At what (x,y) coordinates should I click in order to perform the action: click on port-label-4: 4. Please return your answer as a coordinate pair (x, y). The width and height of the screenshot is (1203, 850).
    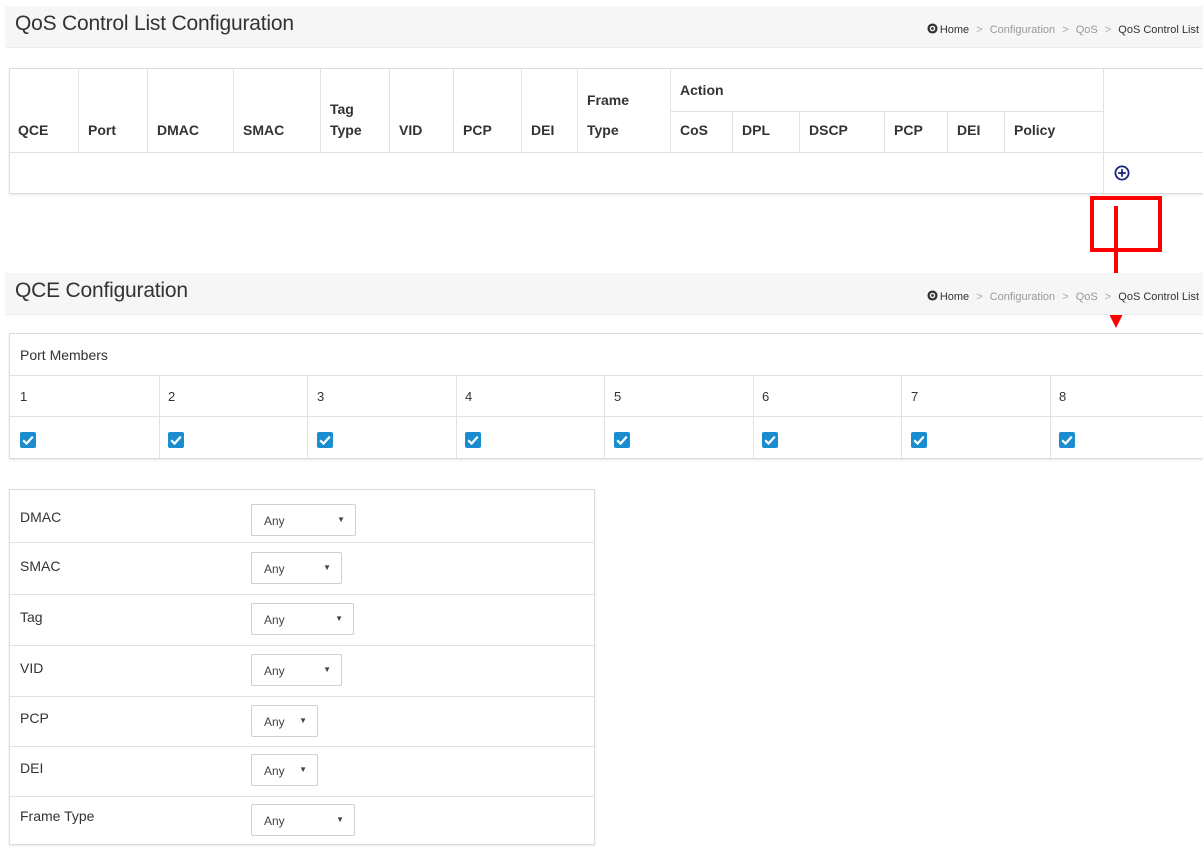
    Looking at the image, I should click on (469, 396).